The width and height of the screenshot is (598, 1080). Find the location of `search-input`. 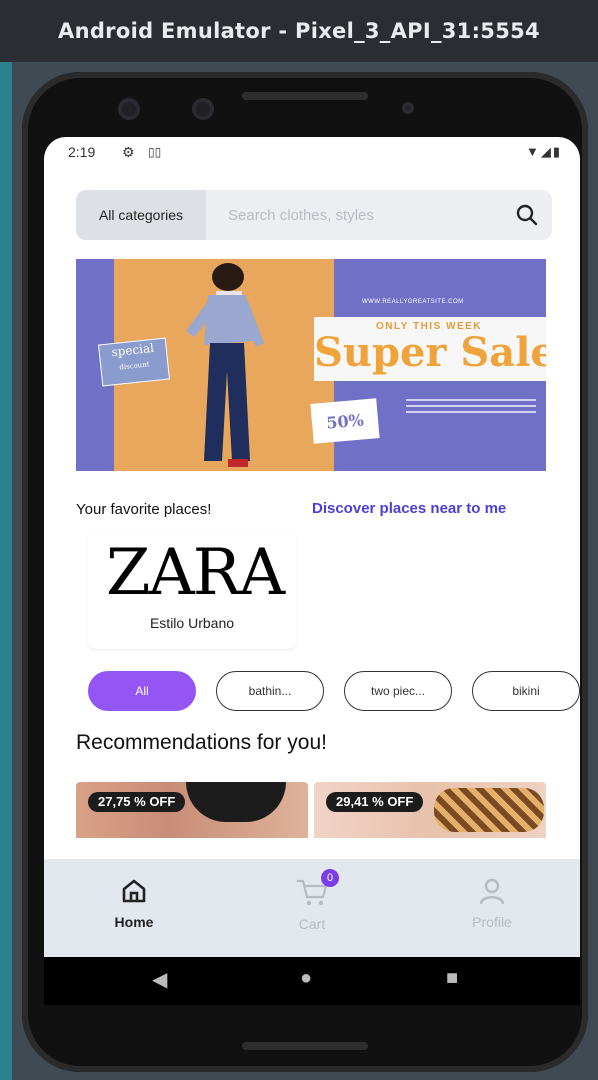

search-input is located at coordinates (354, 215).